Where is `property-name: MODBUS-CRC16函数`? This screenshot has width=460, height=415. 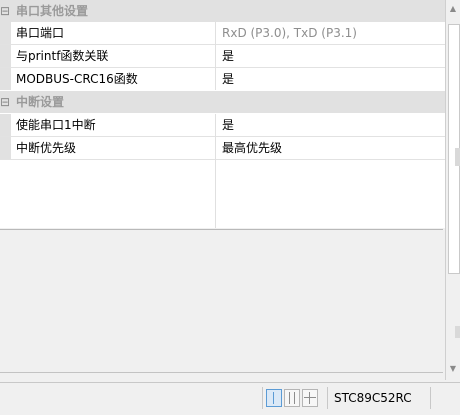 property-name: MODBUS-CRC16函数 is located at coordinates (77, 79).